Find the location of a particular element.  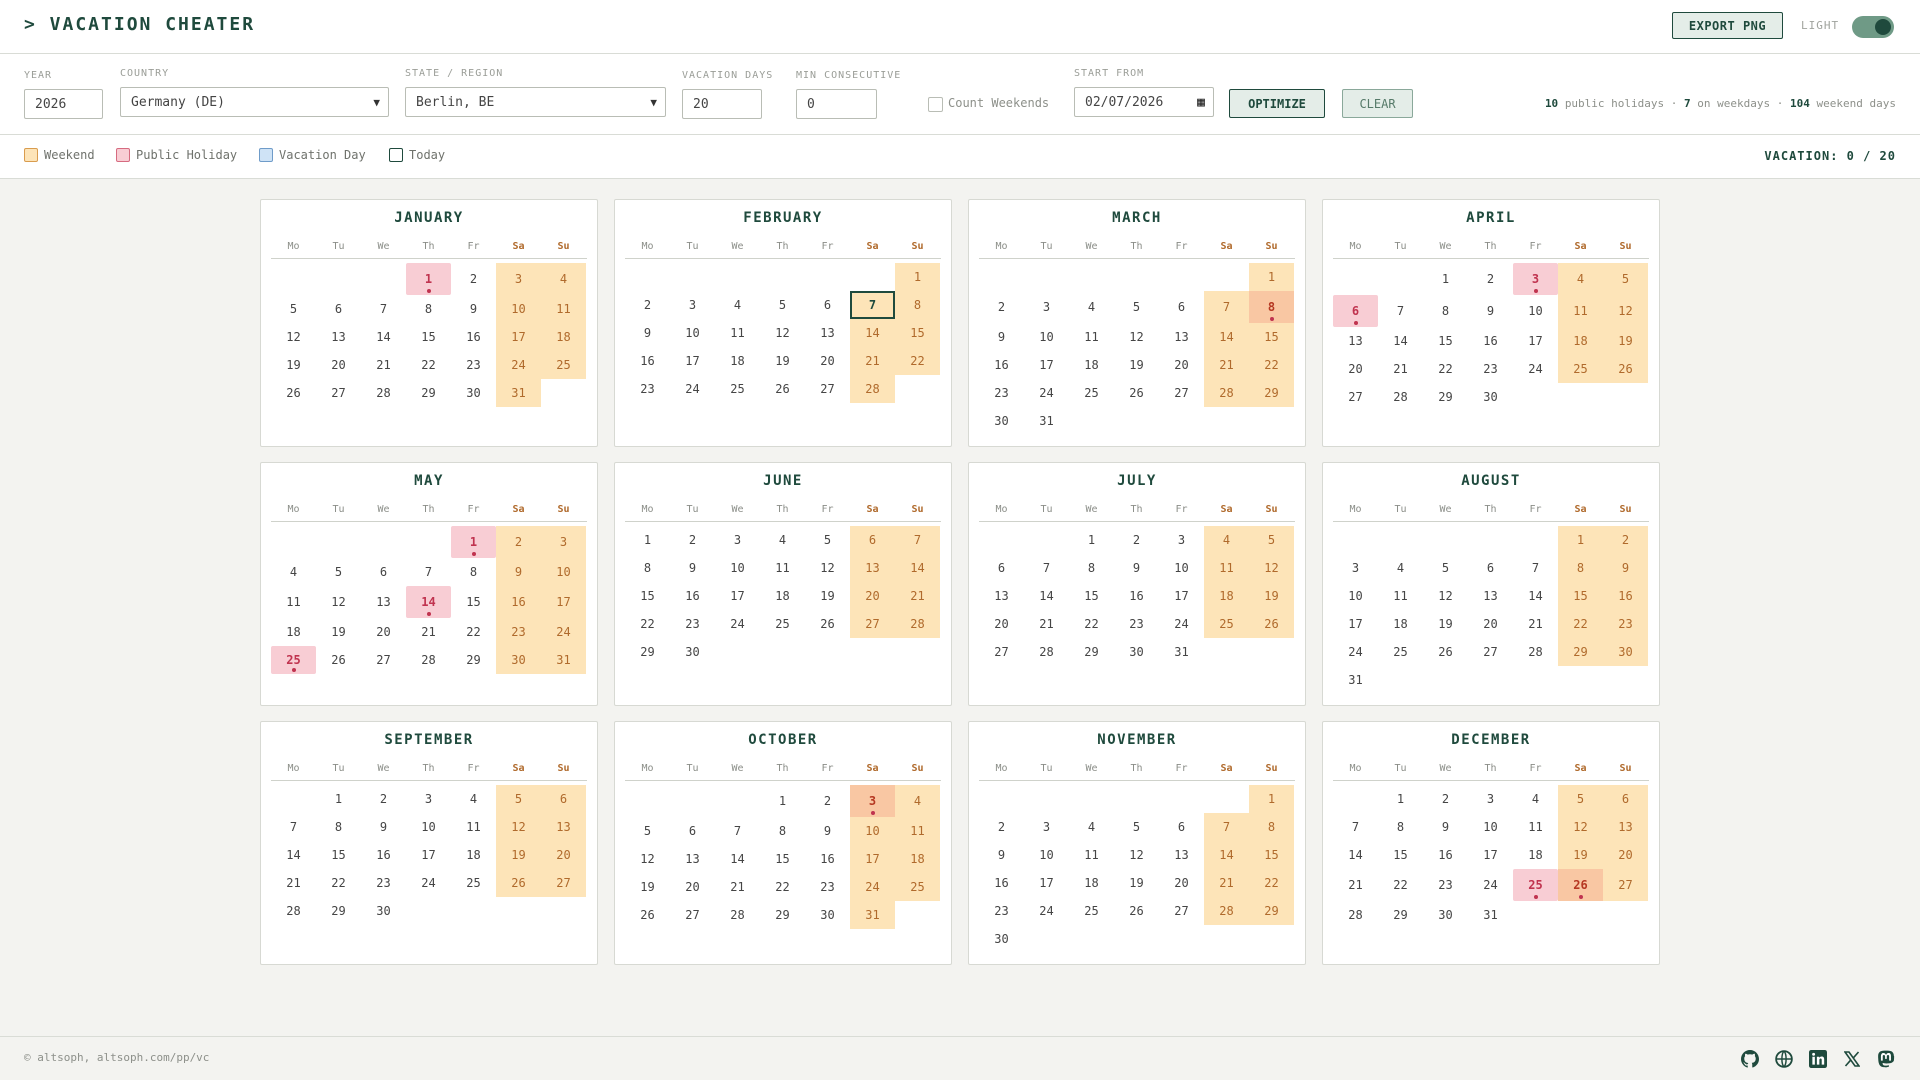

weekend-day-cell: 14 is located at coordinates (1226, 337).